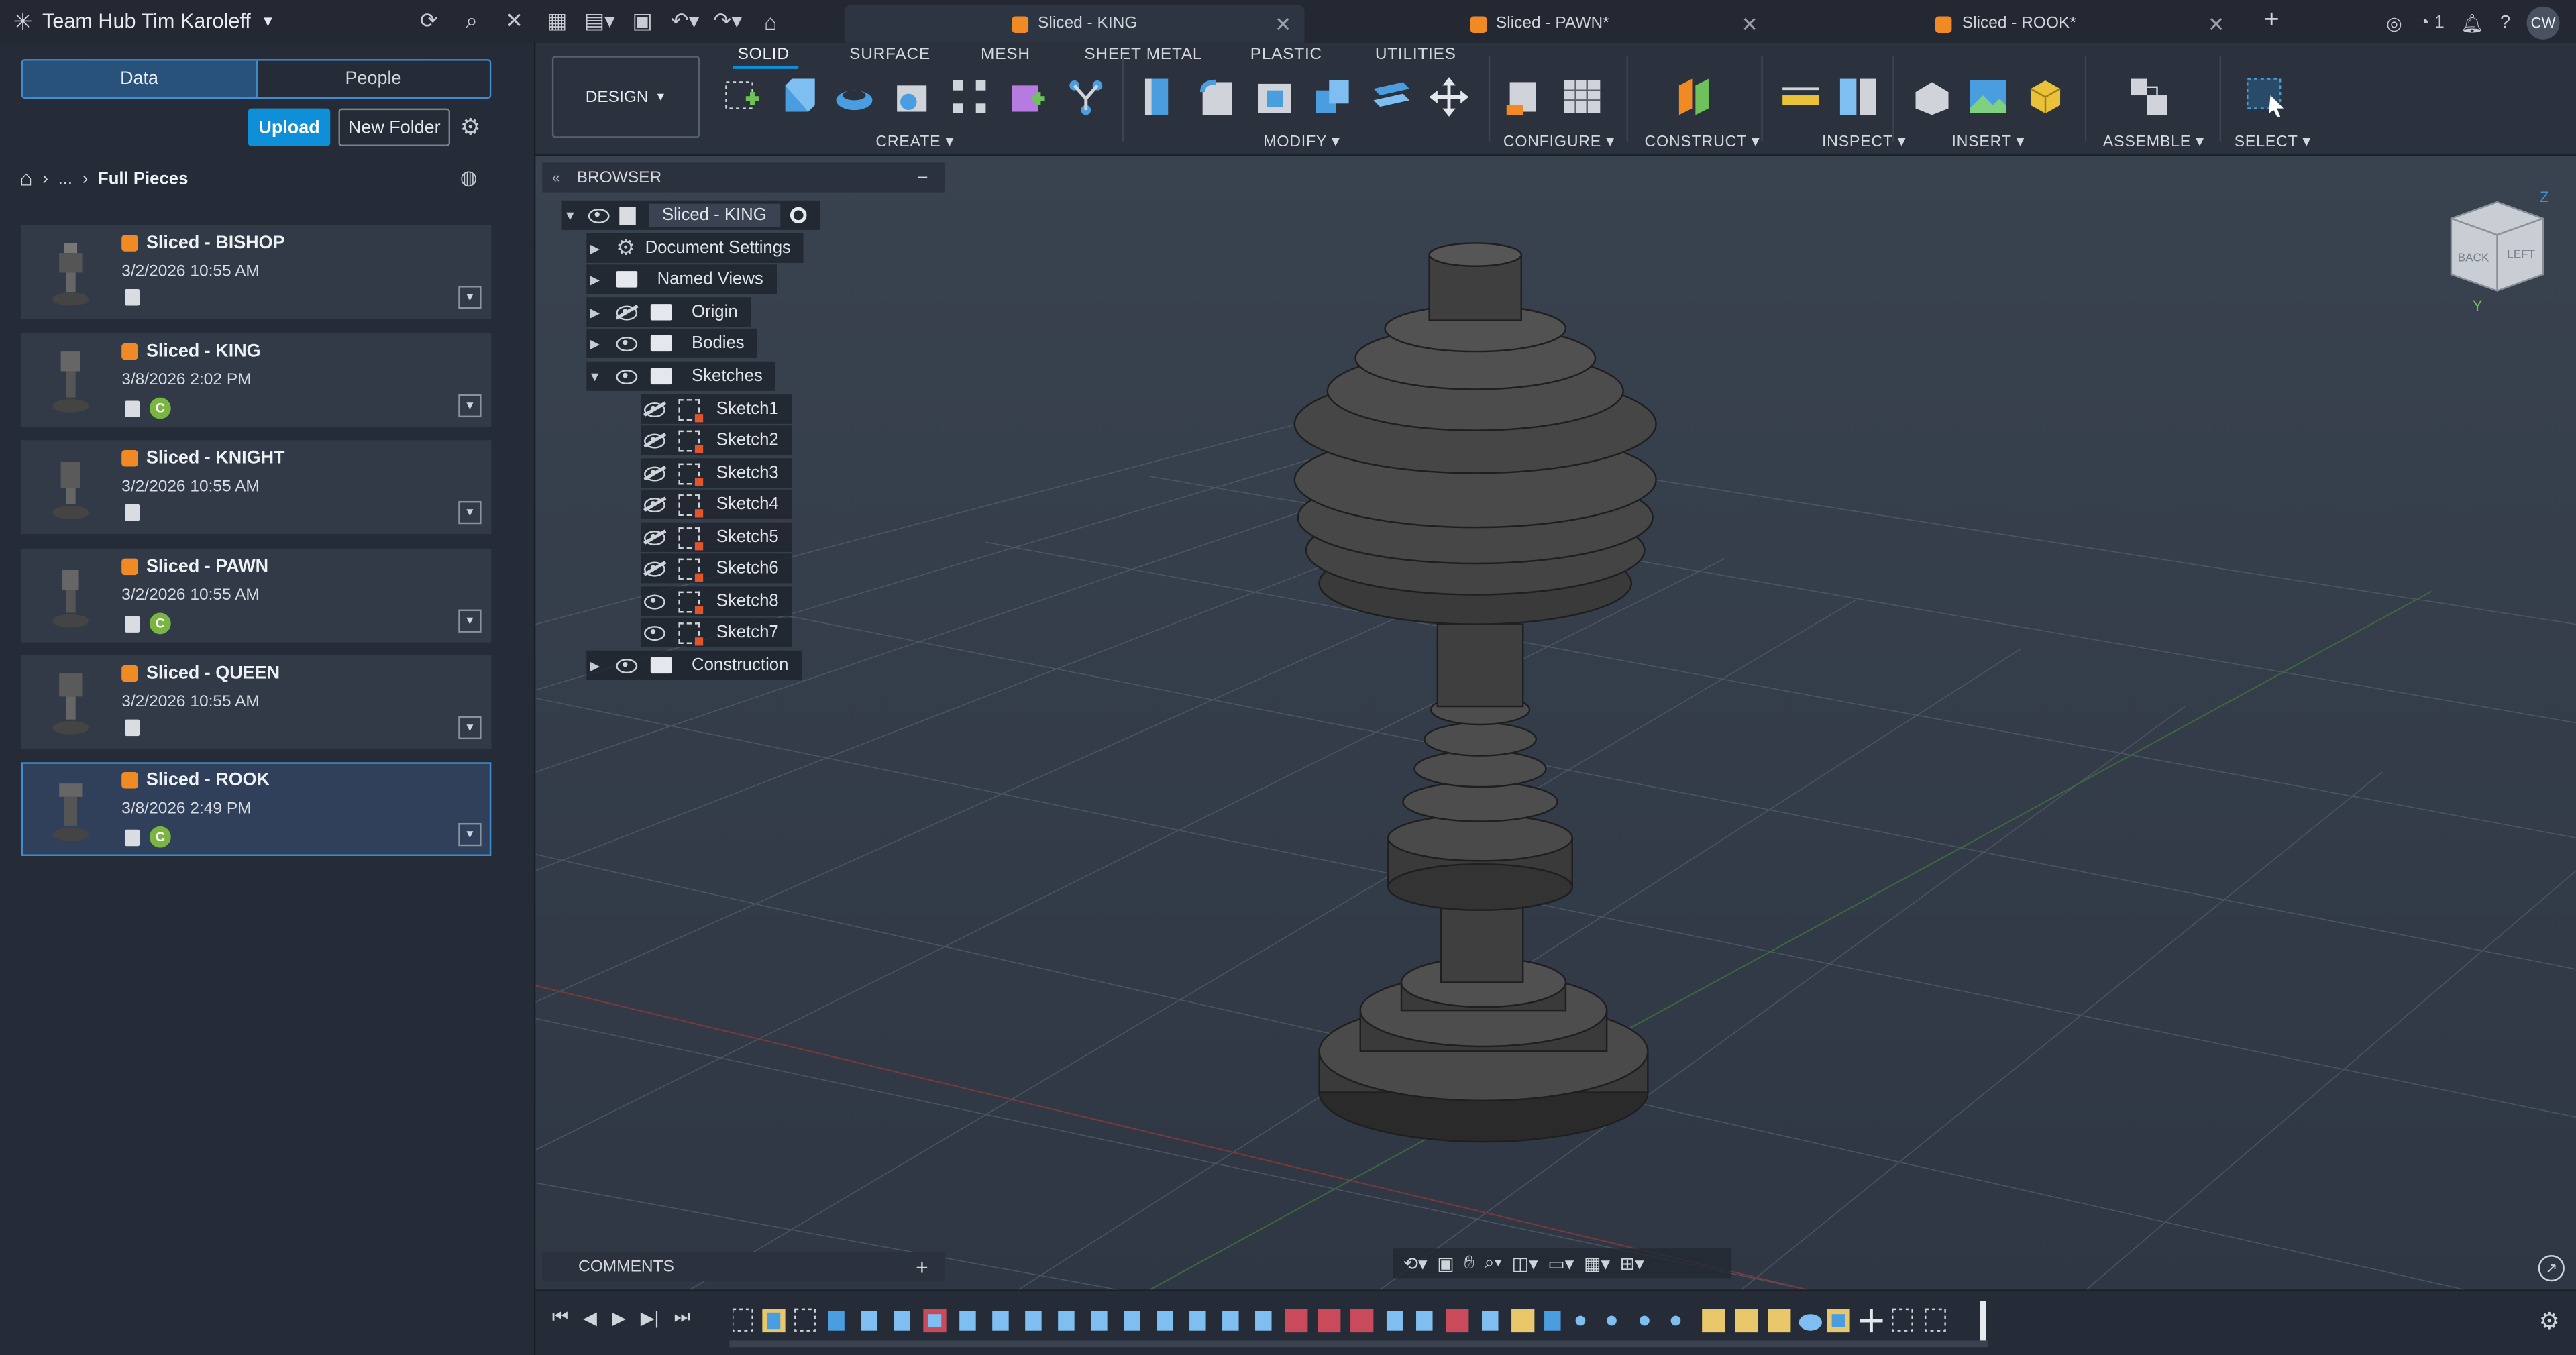 The height and width of the screenshot is (1355, 2576). I want to click on configuration-table-icon, so click(1582, 98).